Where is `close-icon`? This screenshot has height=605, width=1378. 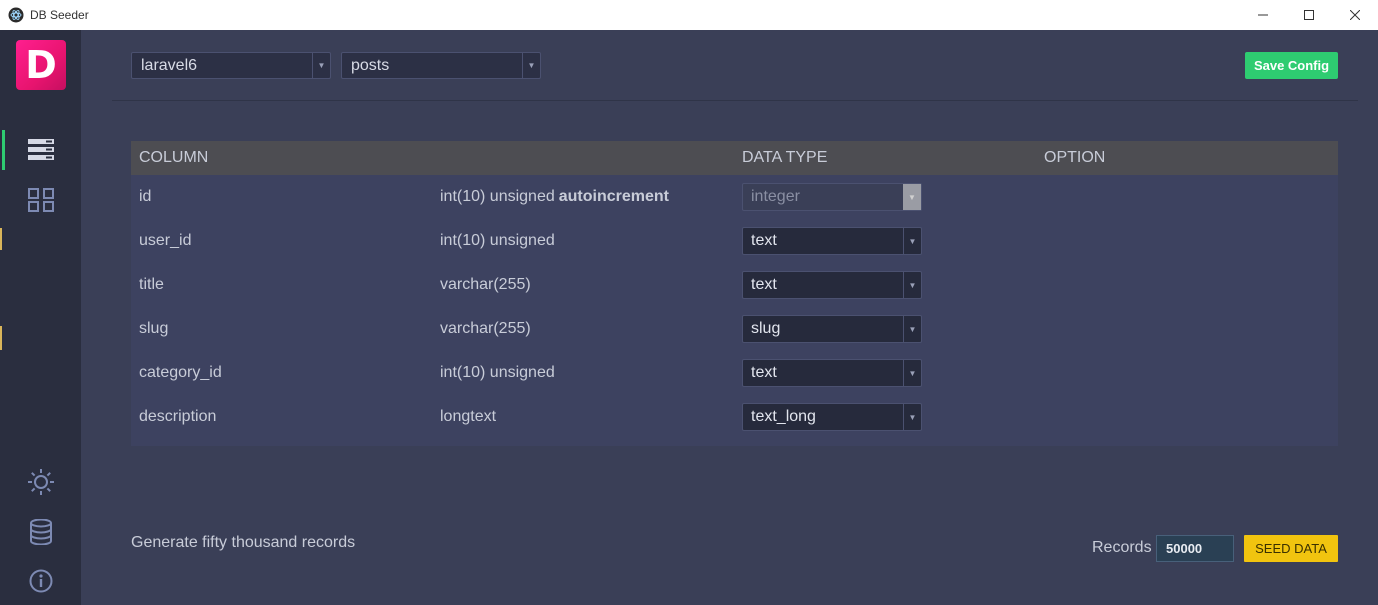 close-icon is located at coordinates (1355, 15).